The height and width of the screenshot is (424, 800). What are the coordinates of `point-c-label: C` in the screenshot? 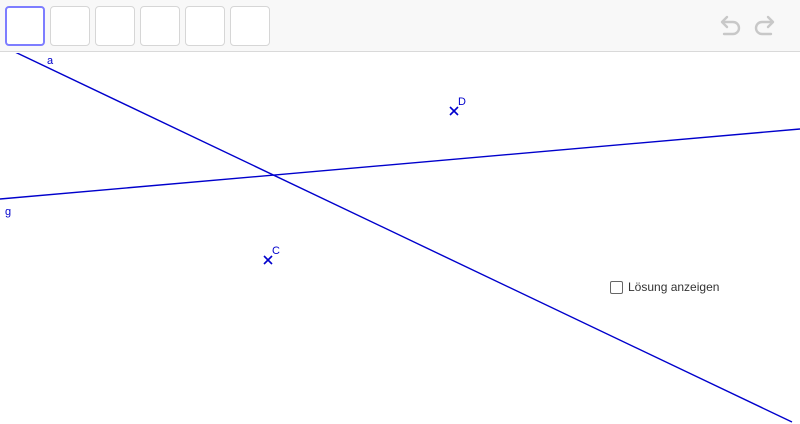 It's located at (276, 251).